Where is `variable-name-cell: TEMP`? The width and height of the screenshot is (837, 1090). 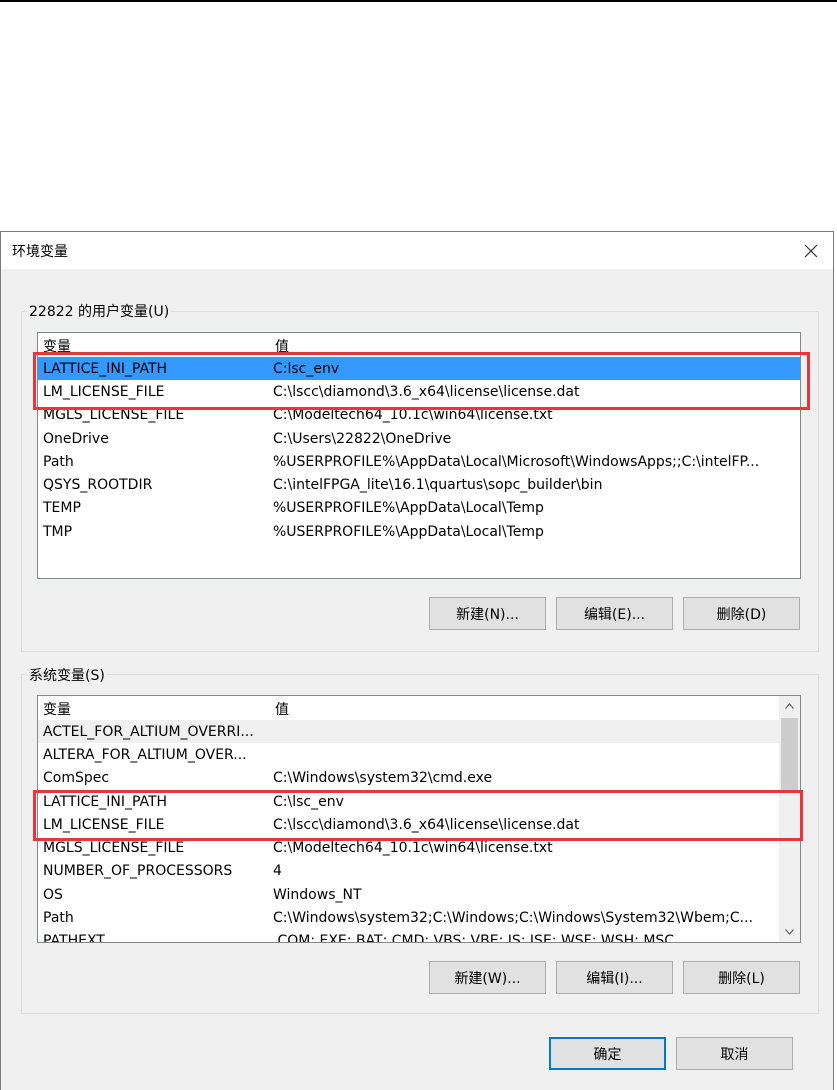 variable-name-cell: TEMP is located at coordinates (62, 508).